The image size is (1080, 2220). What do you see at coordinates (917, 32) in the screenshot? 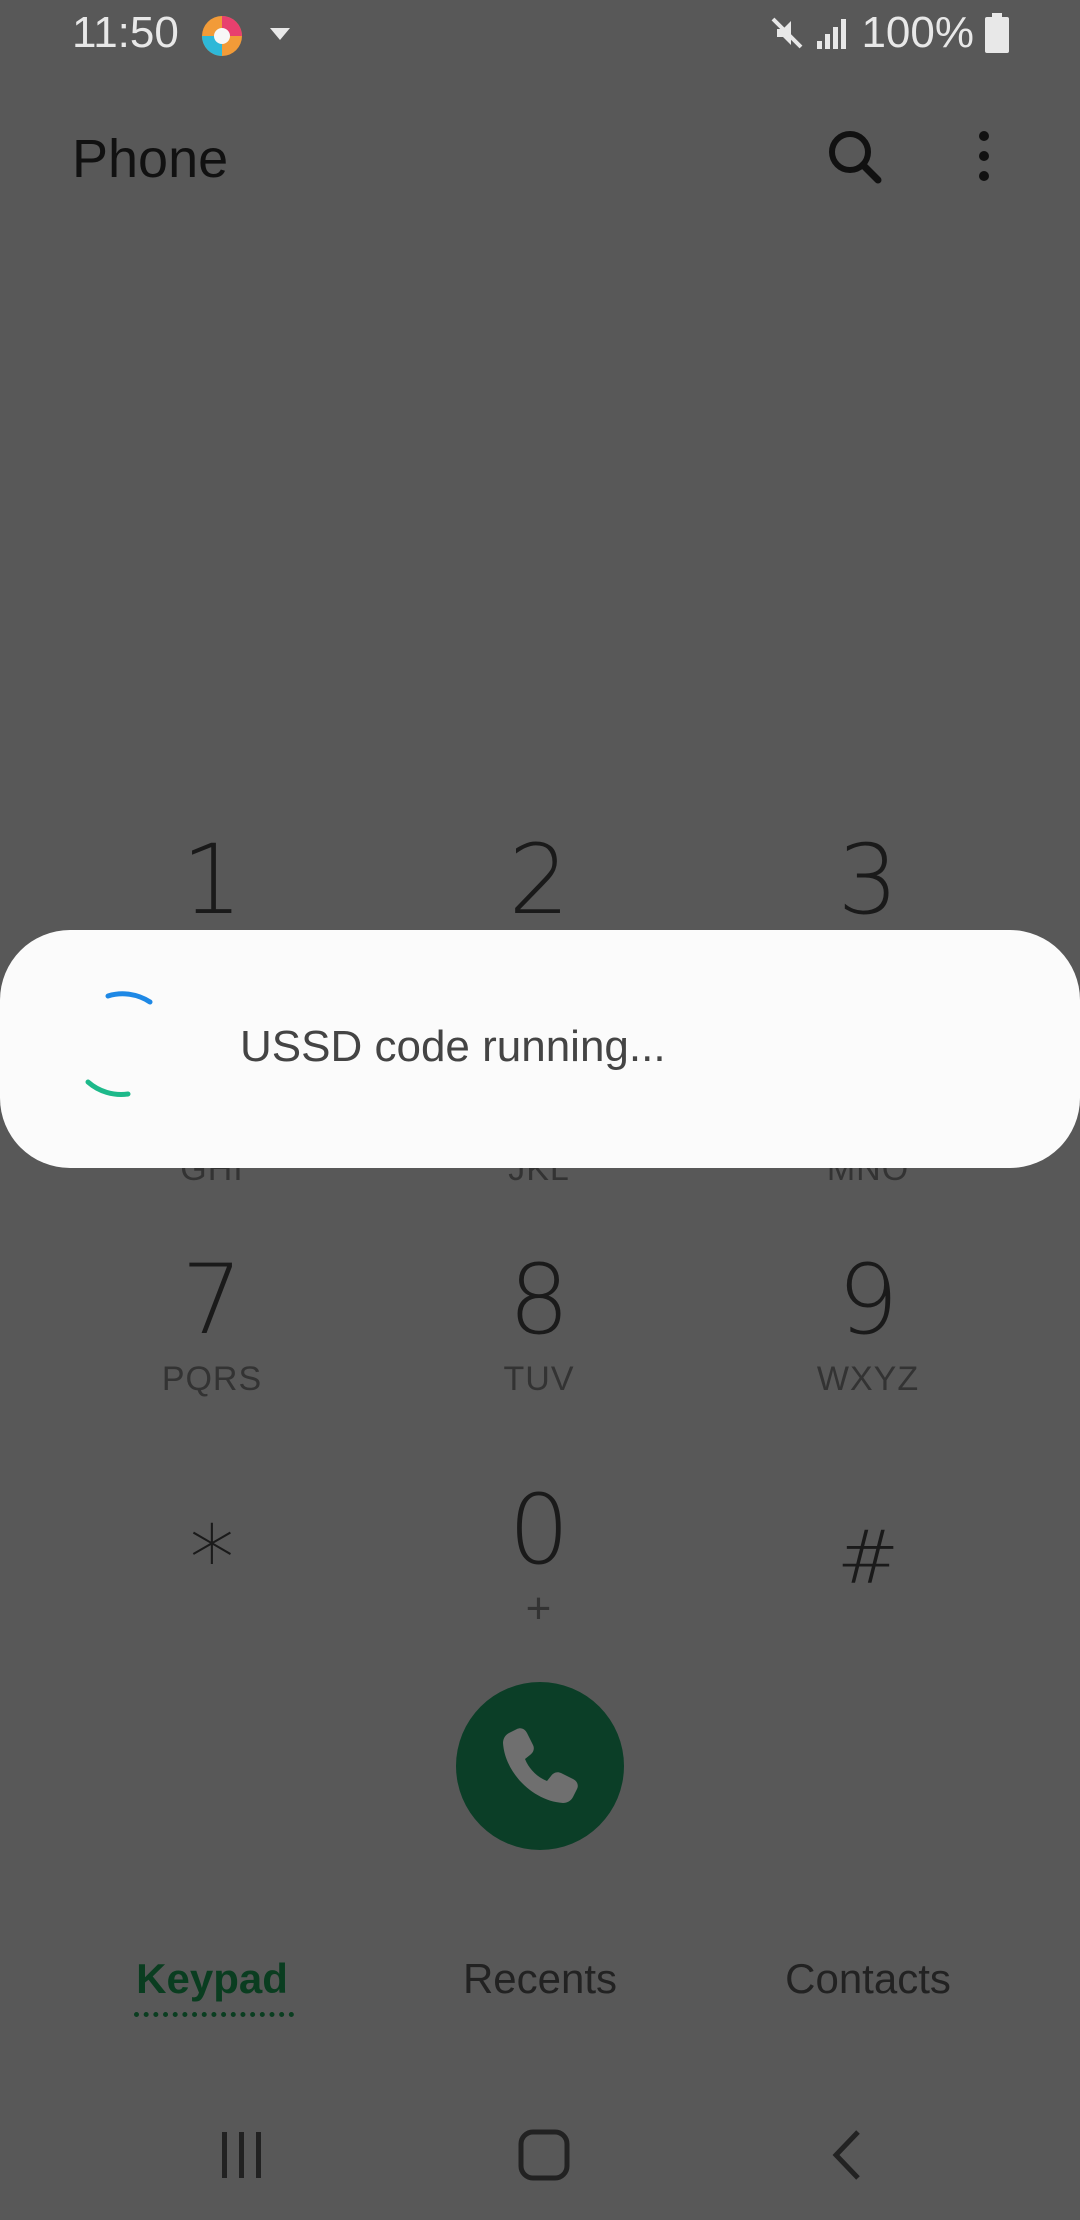
I see `battery-percent: 100%` at bounding box center [917, 32].